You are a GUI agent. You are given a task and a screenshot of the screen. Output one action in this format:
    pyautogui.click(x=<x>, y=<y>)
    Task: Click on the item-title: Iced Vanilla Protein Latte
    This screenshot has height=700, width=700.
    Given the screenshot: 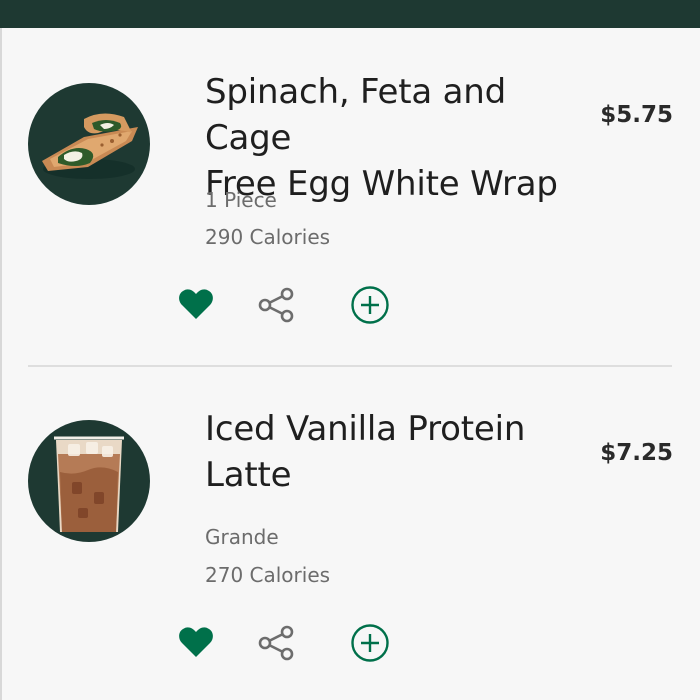 What is the action you would take?
    pyautogui.click(x=402, y=452)
    